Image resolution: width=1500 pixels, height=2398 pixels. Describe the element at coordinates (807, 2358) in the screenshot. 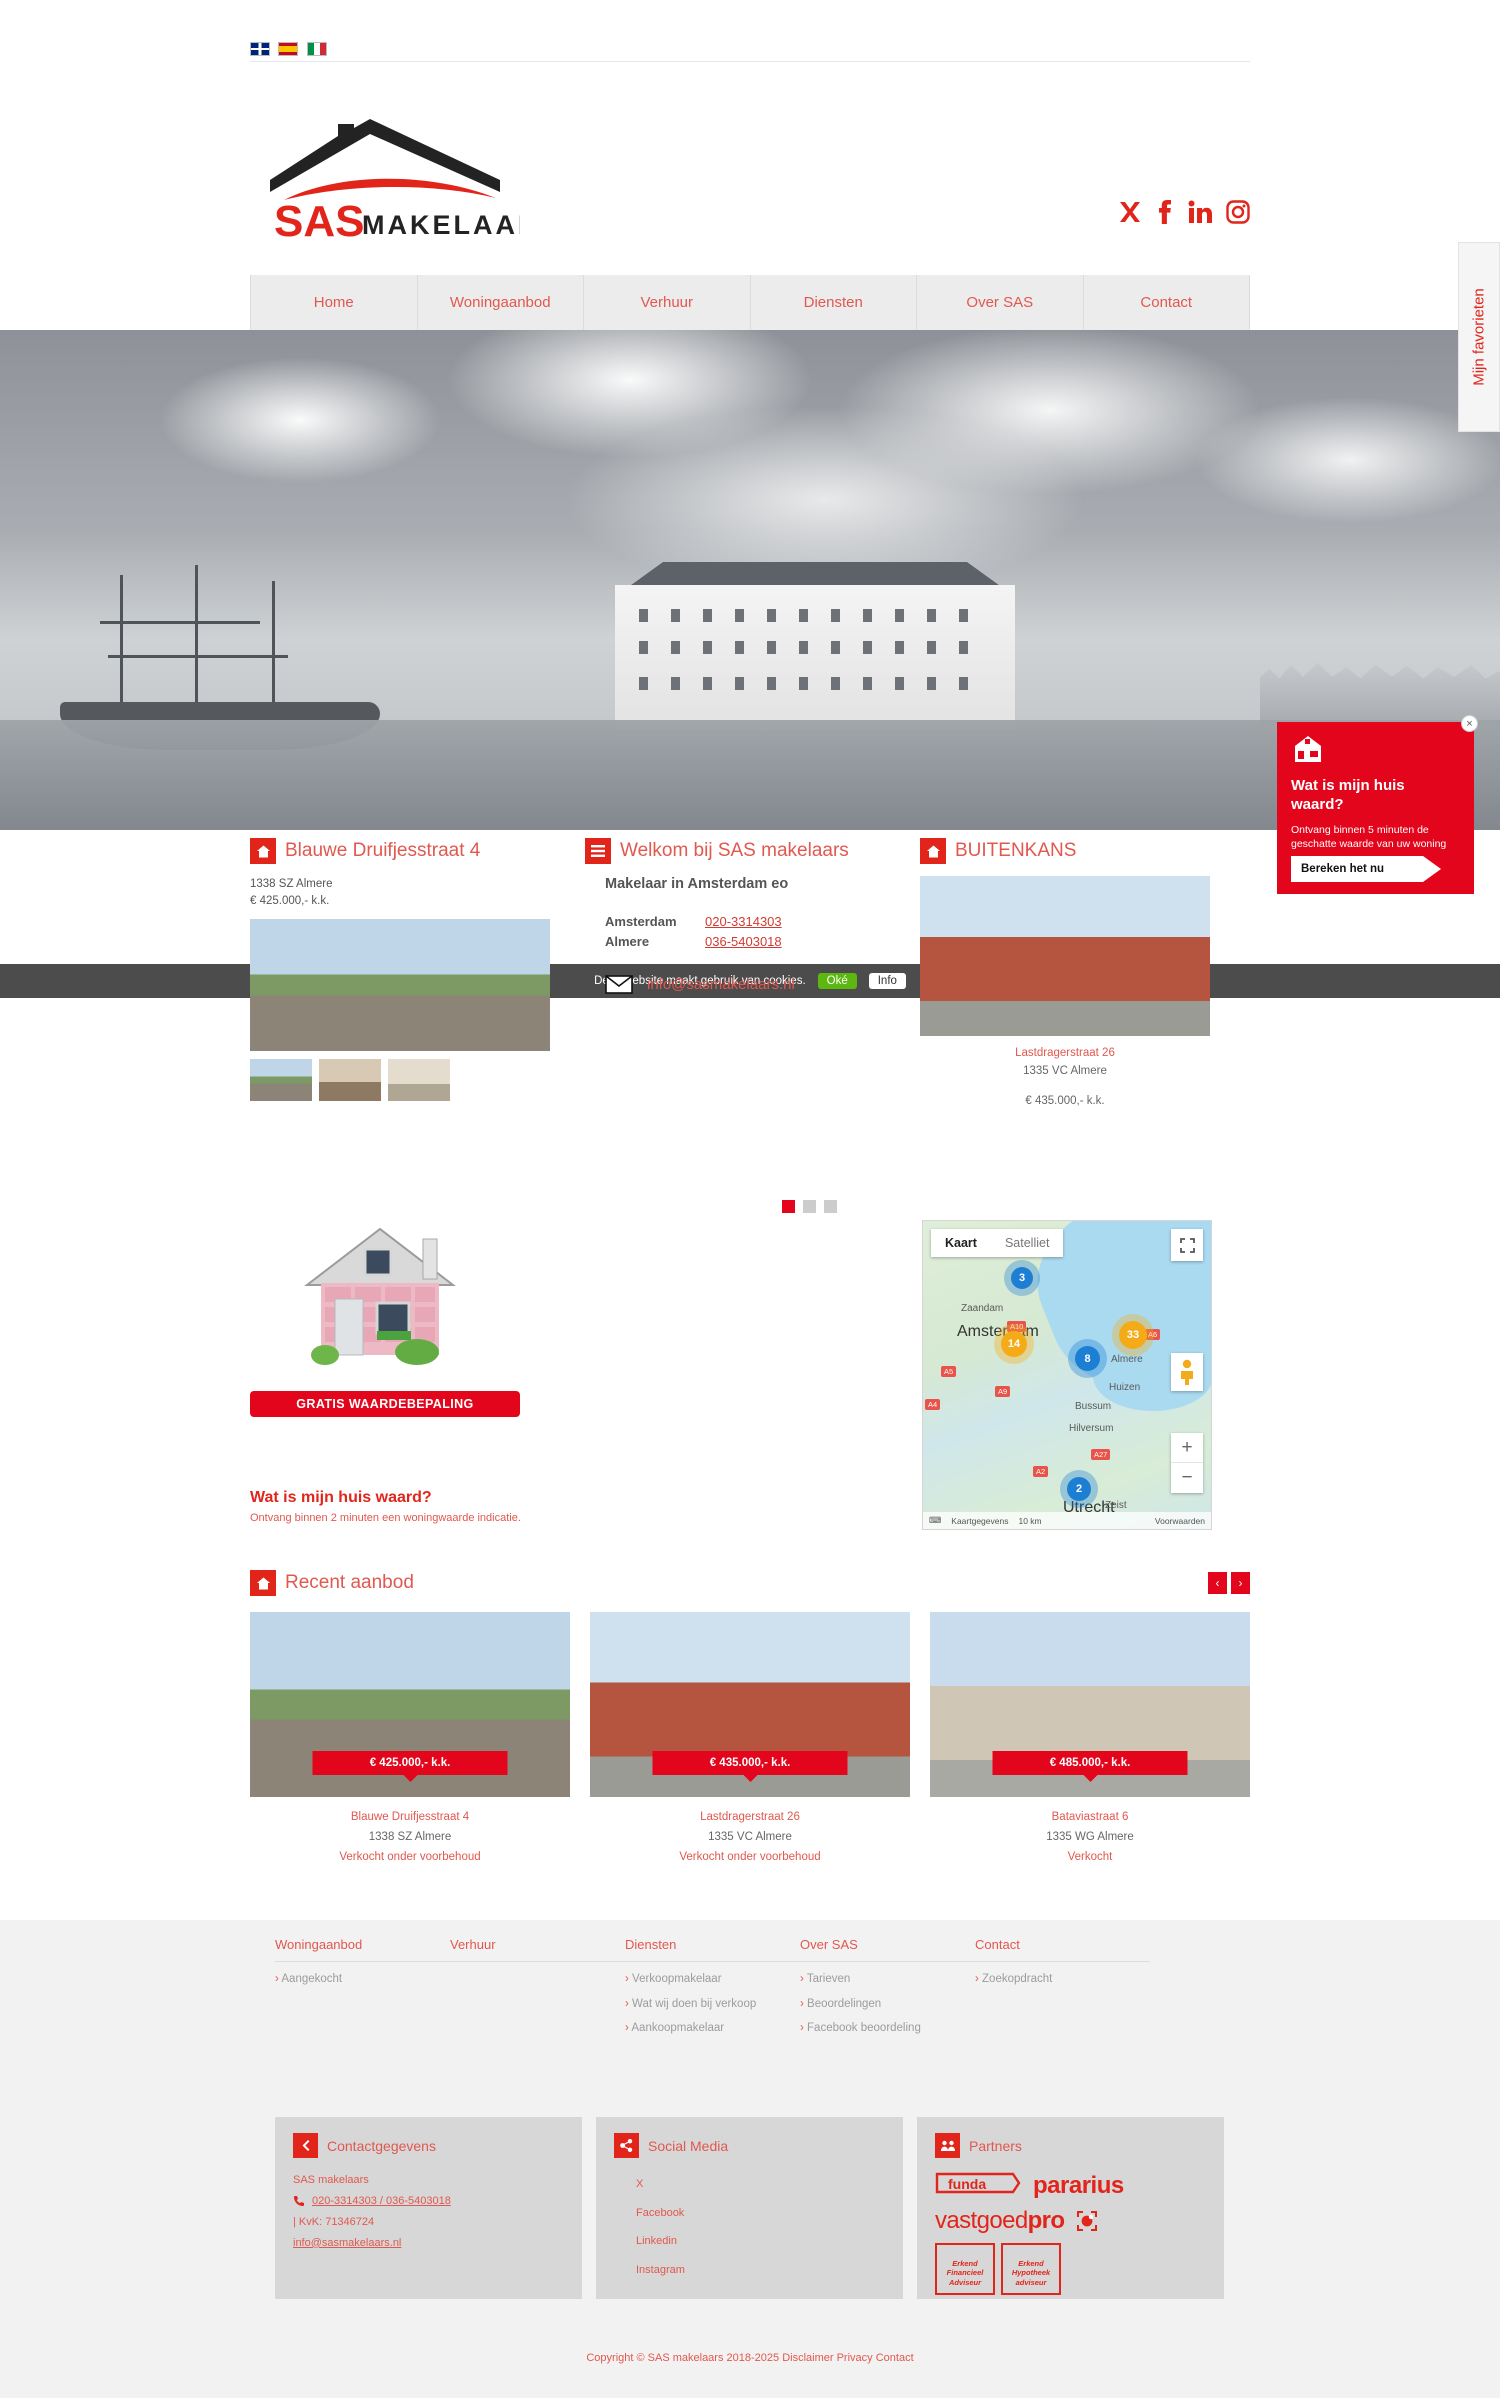

I see `disclaimer-link: Disclaimer` at that location.